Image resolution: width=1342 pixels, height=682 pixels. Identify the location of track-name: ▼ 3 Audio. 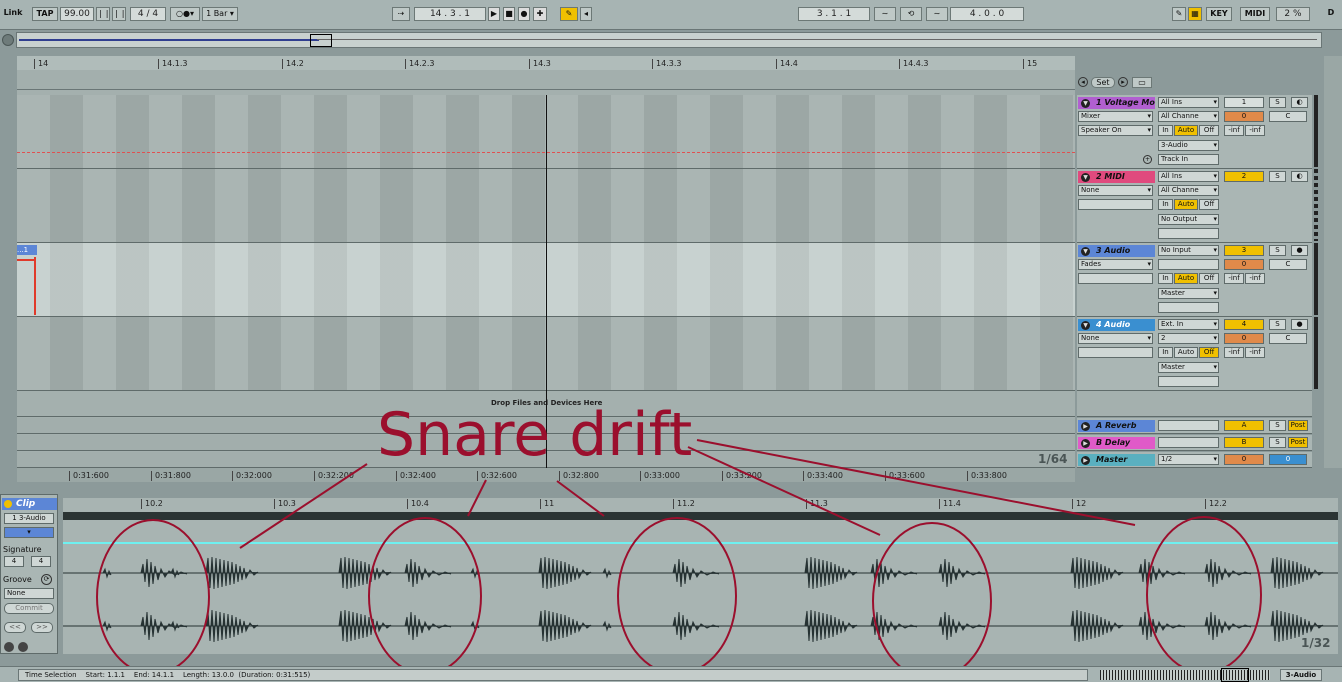
(1116, 251).